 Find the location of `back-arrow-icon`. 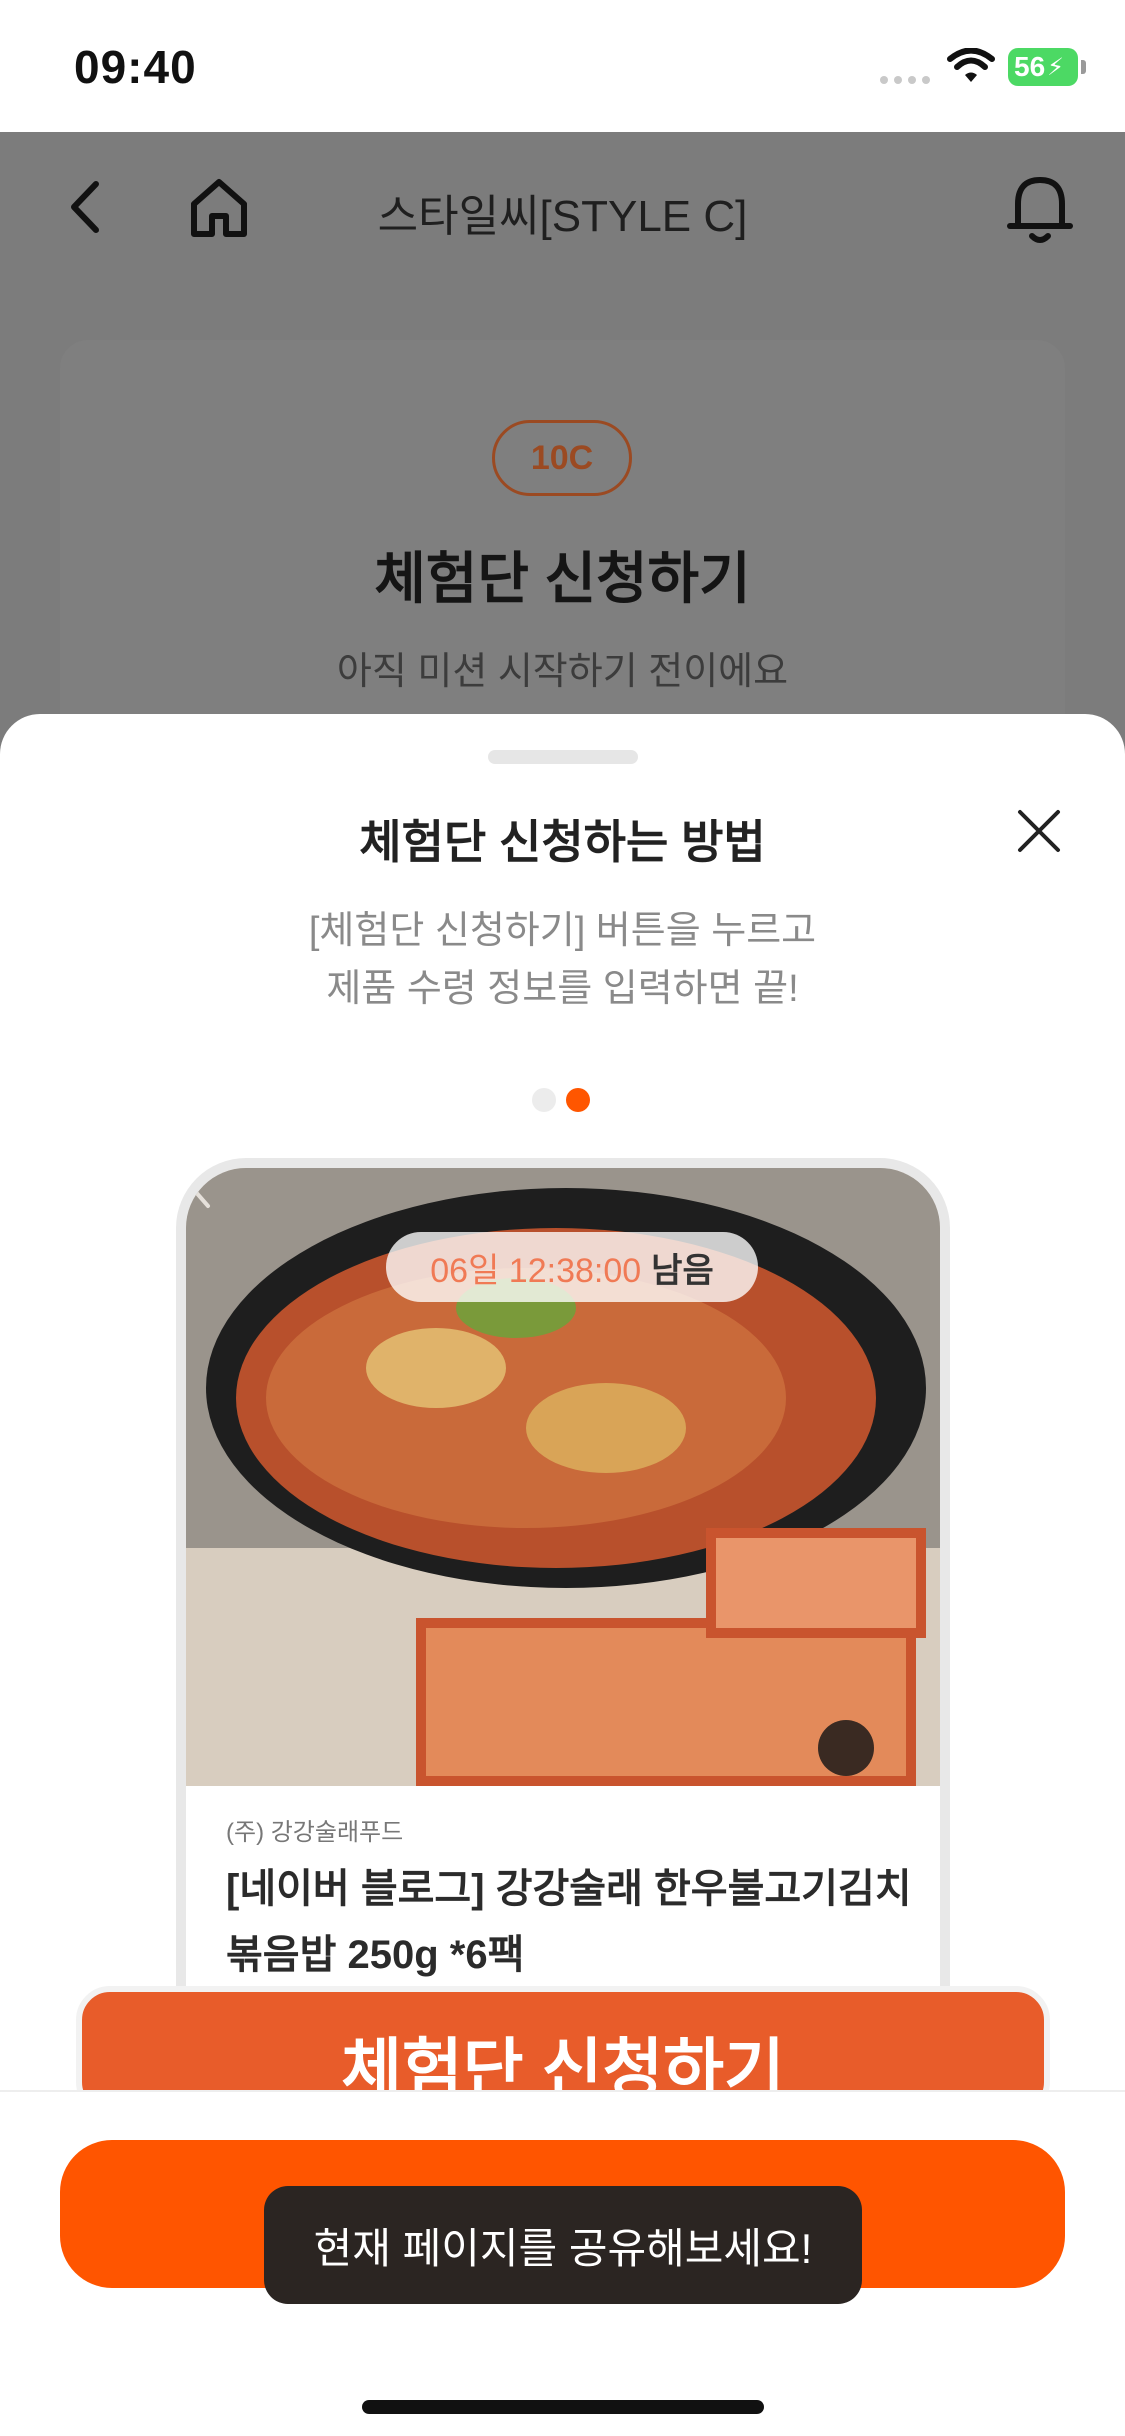

back-arrow-icon is located at coordinates (200, 1190).